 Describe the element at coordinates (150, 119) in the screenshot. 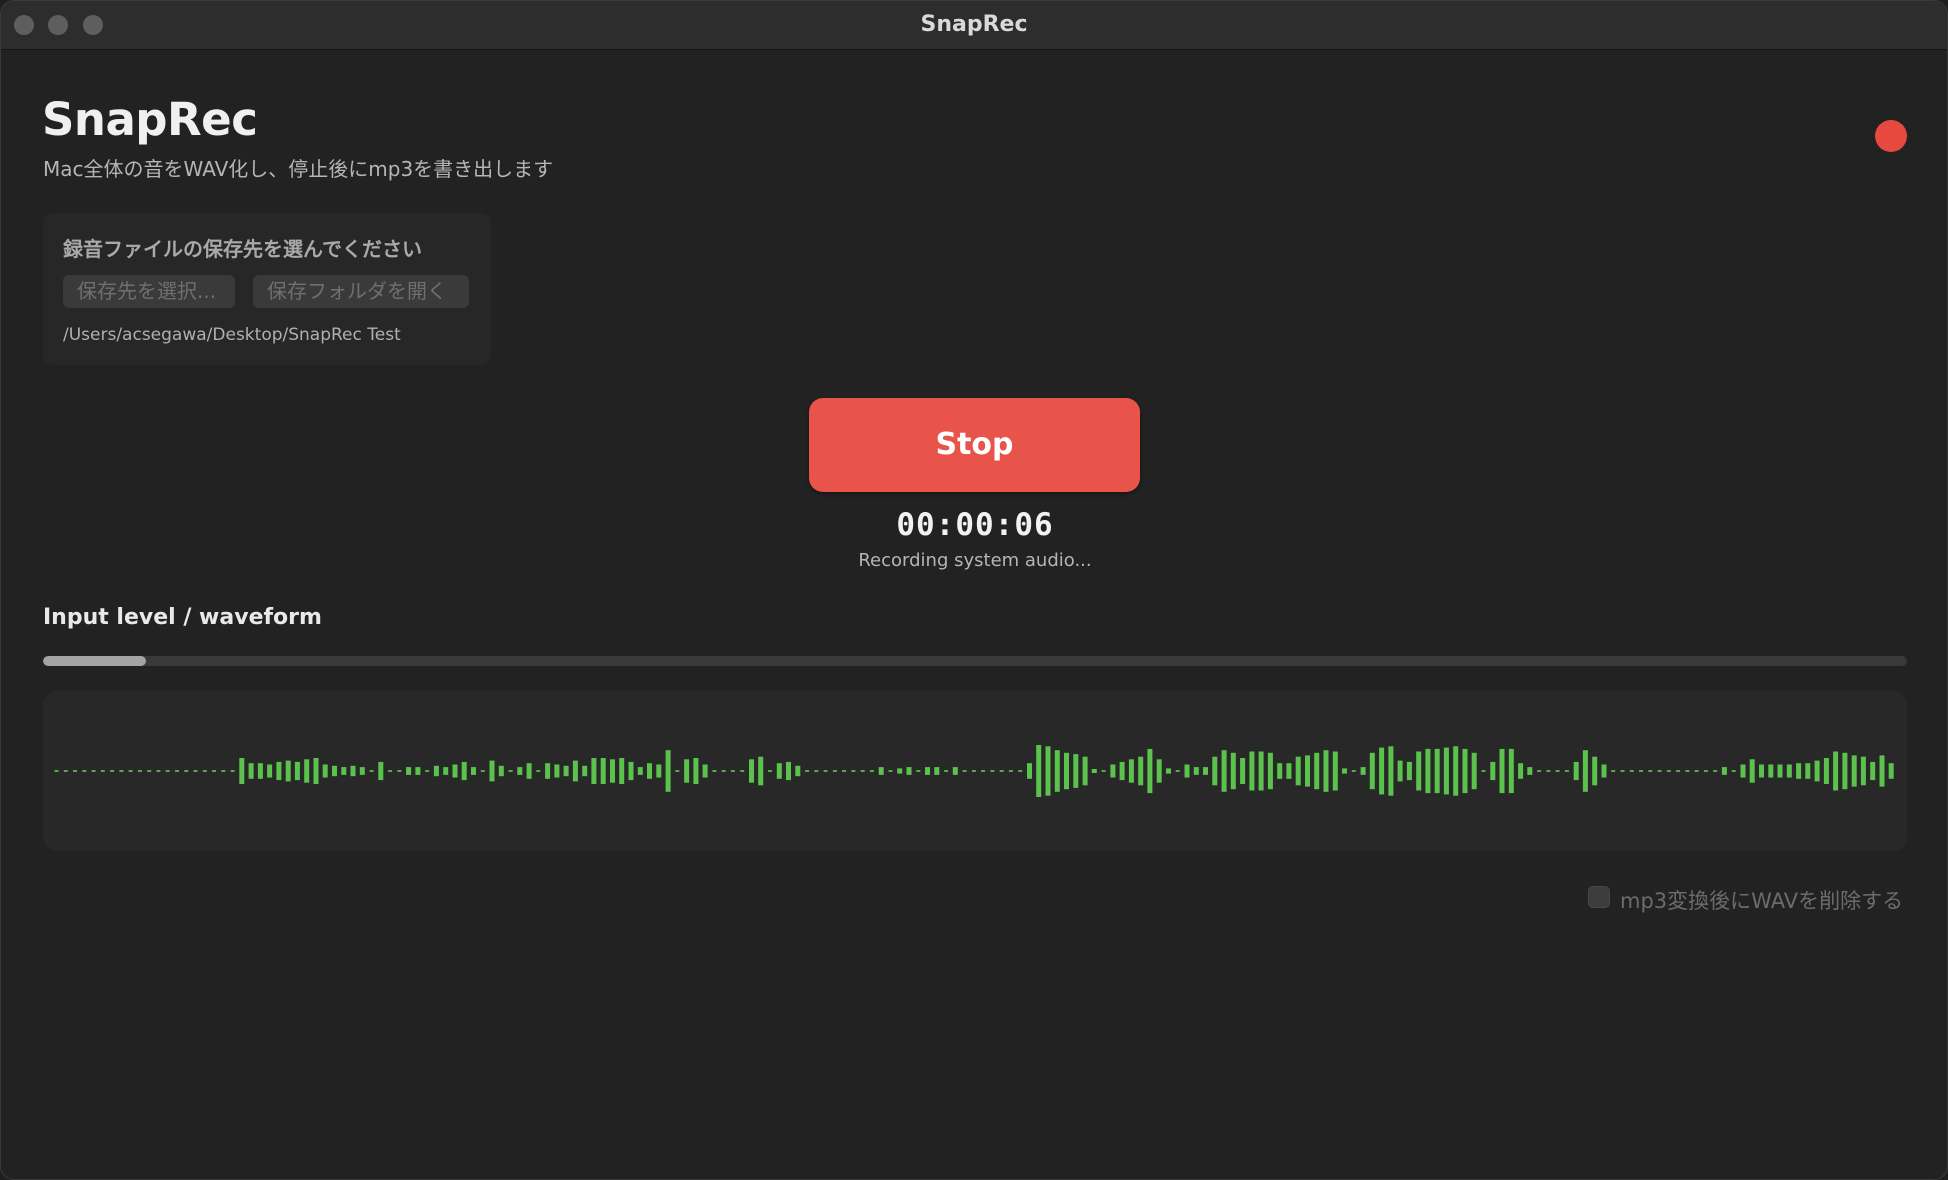

I see `app-title: SnapRec` at that location.